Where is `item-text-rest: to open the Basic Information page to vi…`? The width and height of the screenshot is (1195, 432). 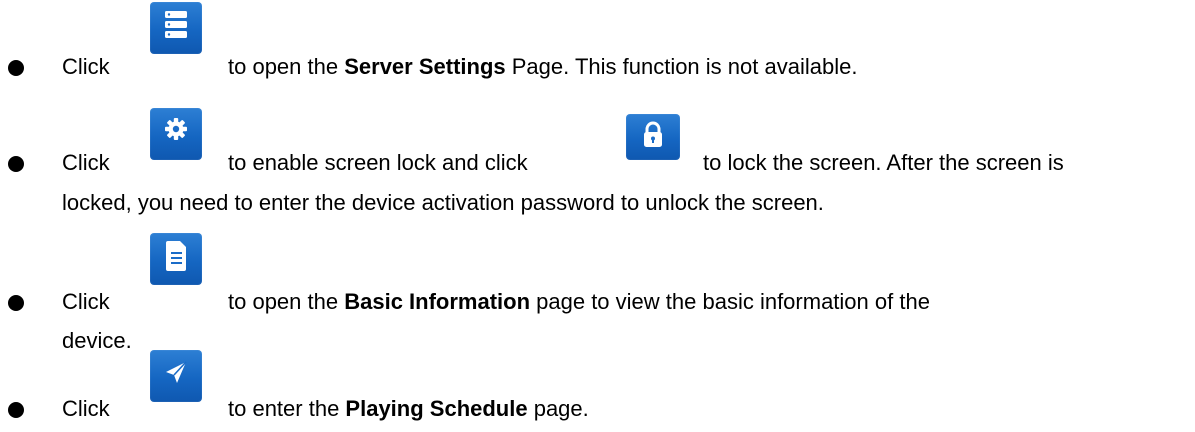
item-text-rest: to open the Basic Information page to vi… is located at coordinates (579, 301).